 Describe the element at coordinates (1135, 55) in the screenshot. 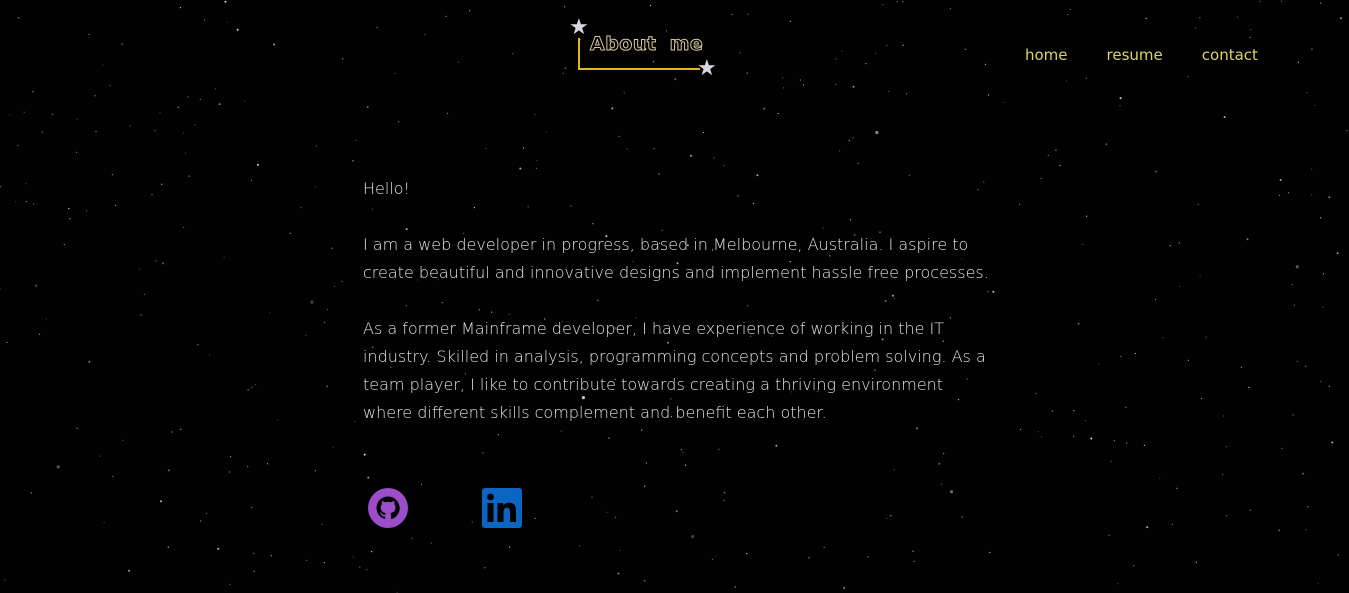

I see `nav-link-resume: resume` at that location.